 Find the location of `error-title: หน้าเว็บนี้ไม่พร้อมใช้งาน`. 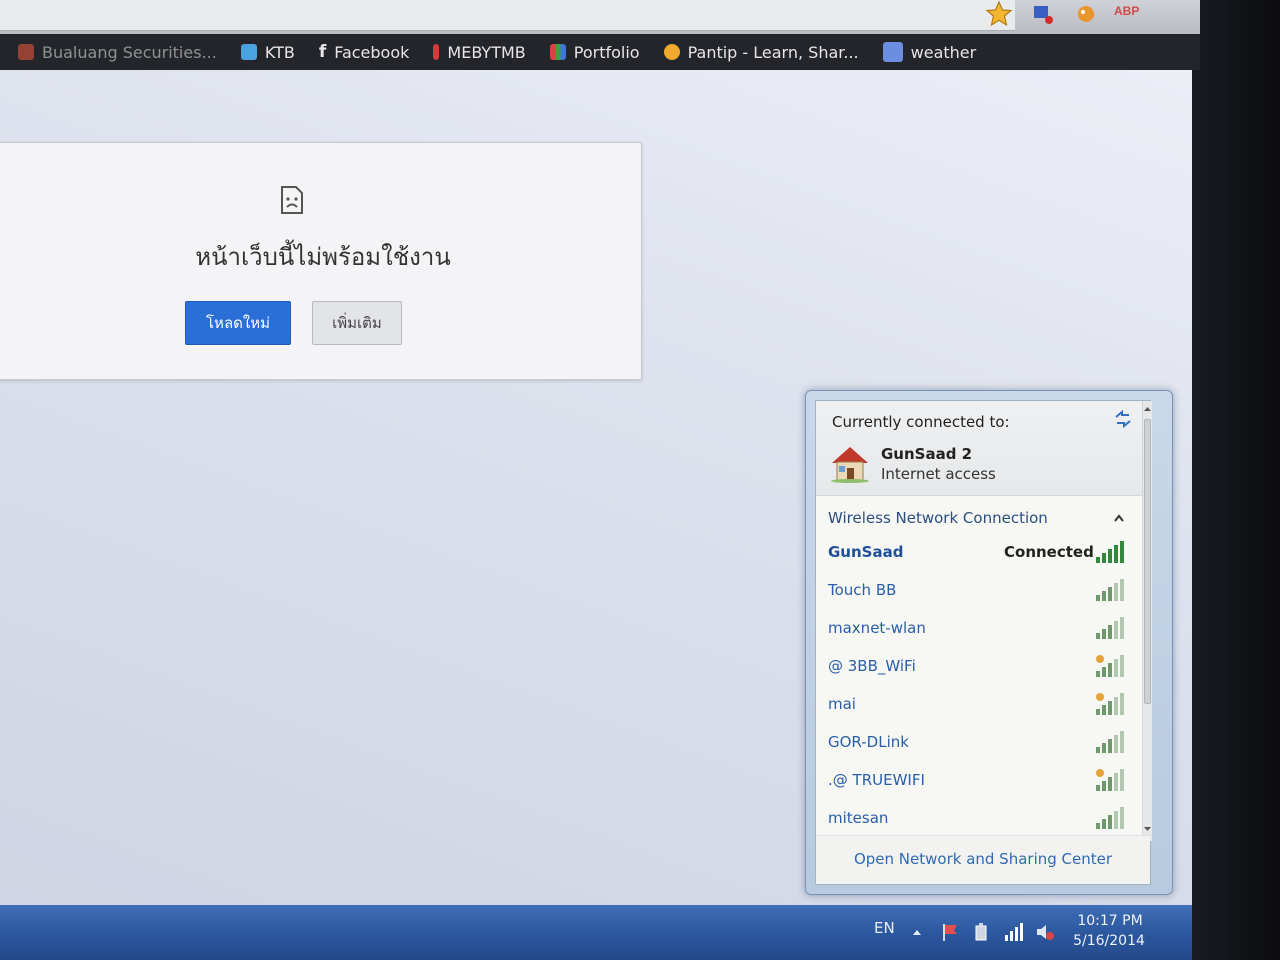

error-title: หน้าเว็บนี้ไม่พร้อมใช้งาน is located at coordinates (323, 257).